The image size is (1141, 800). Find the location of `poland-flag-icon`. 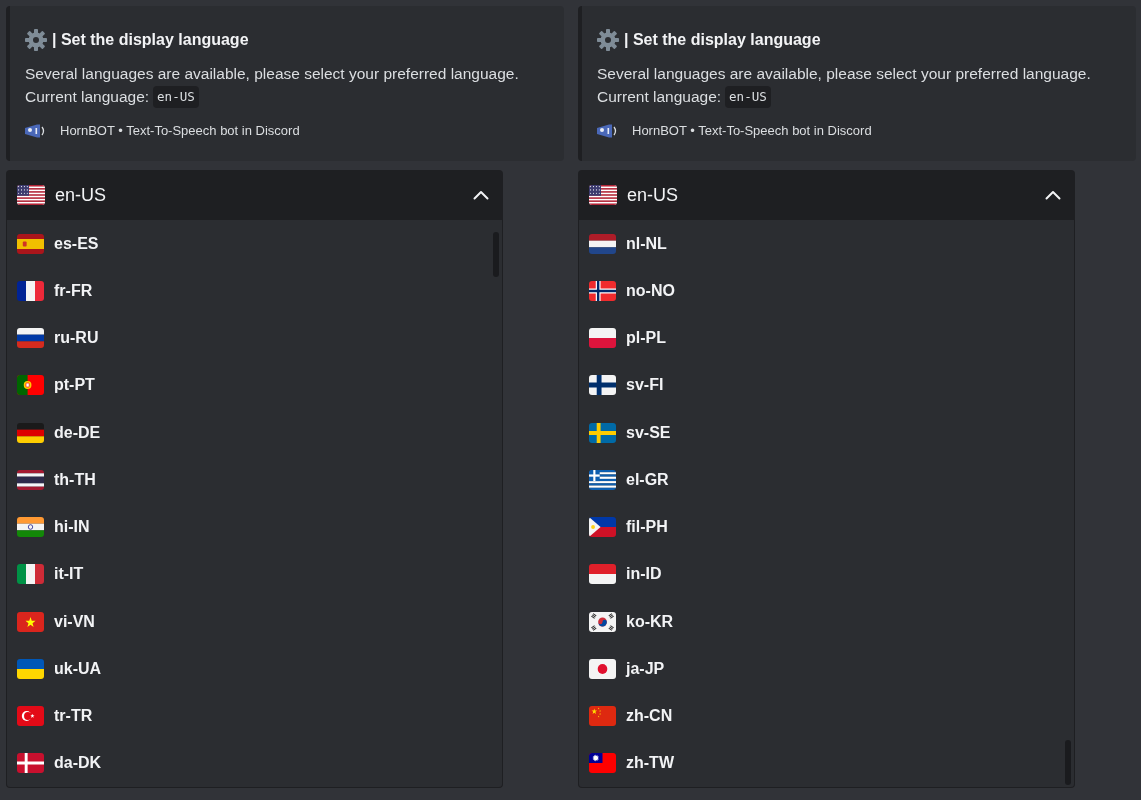

poland-flag-icon is located at coordinates (602, 338).